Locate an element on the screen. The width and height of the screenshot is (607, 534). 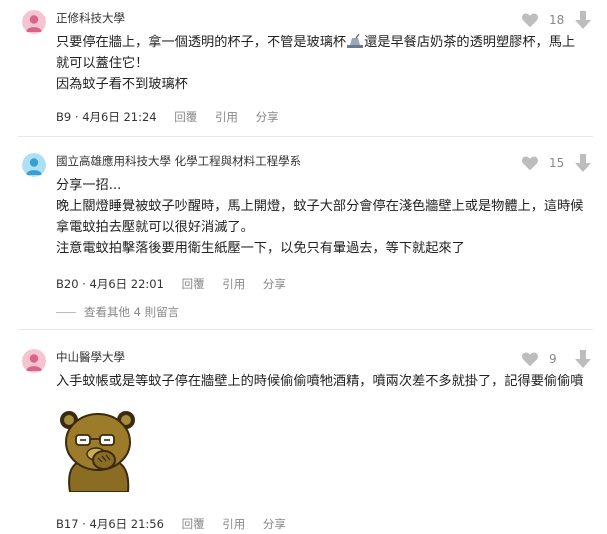
like-controls: 18 is located at coordinates (556, 20).